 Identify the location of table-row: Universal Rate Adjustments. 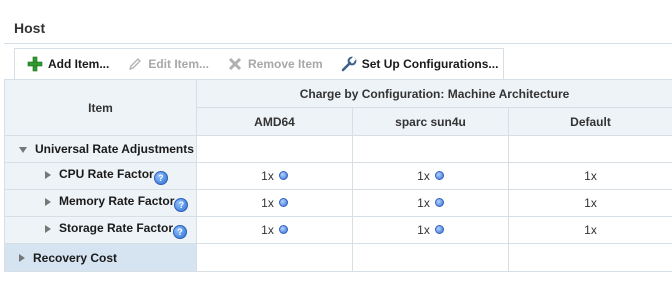
(338, 149).